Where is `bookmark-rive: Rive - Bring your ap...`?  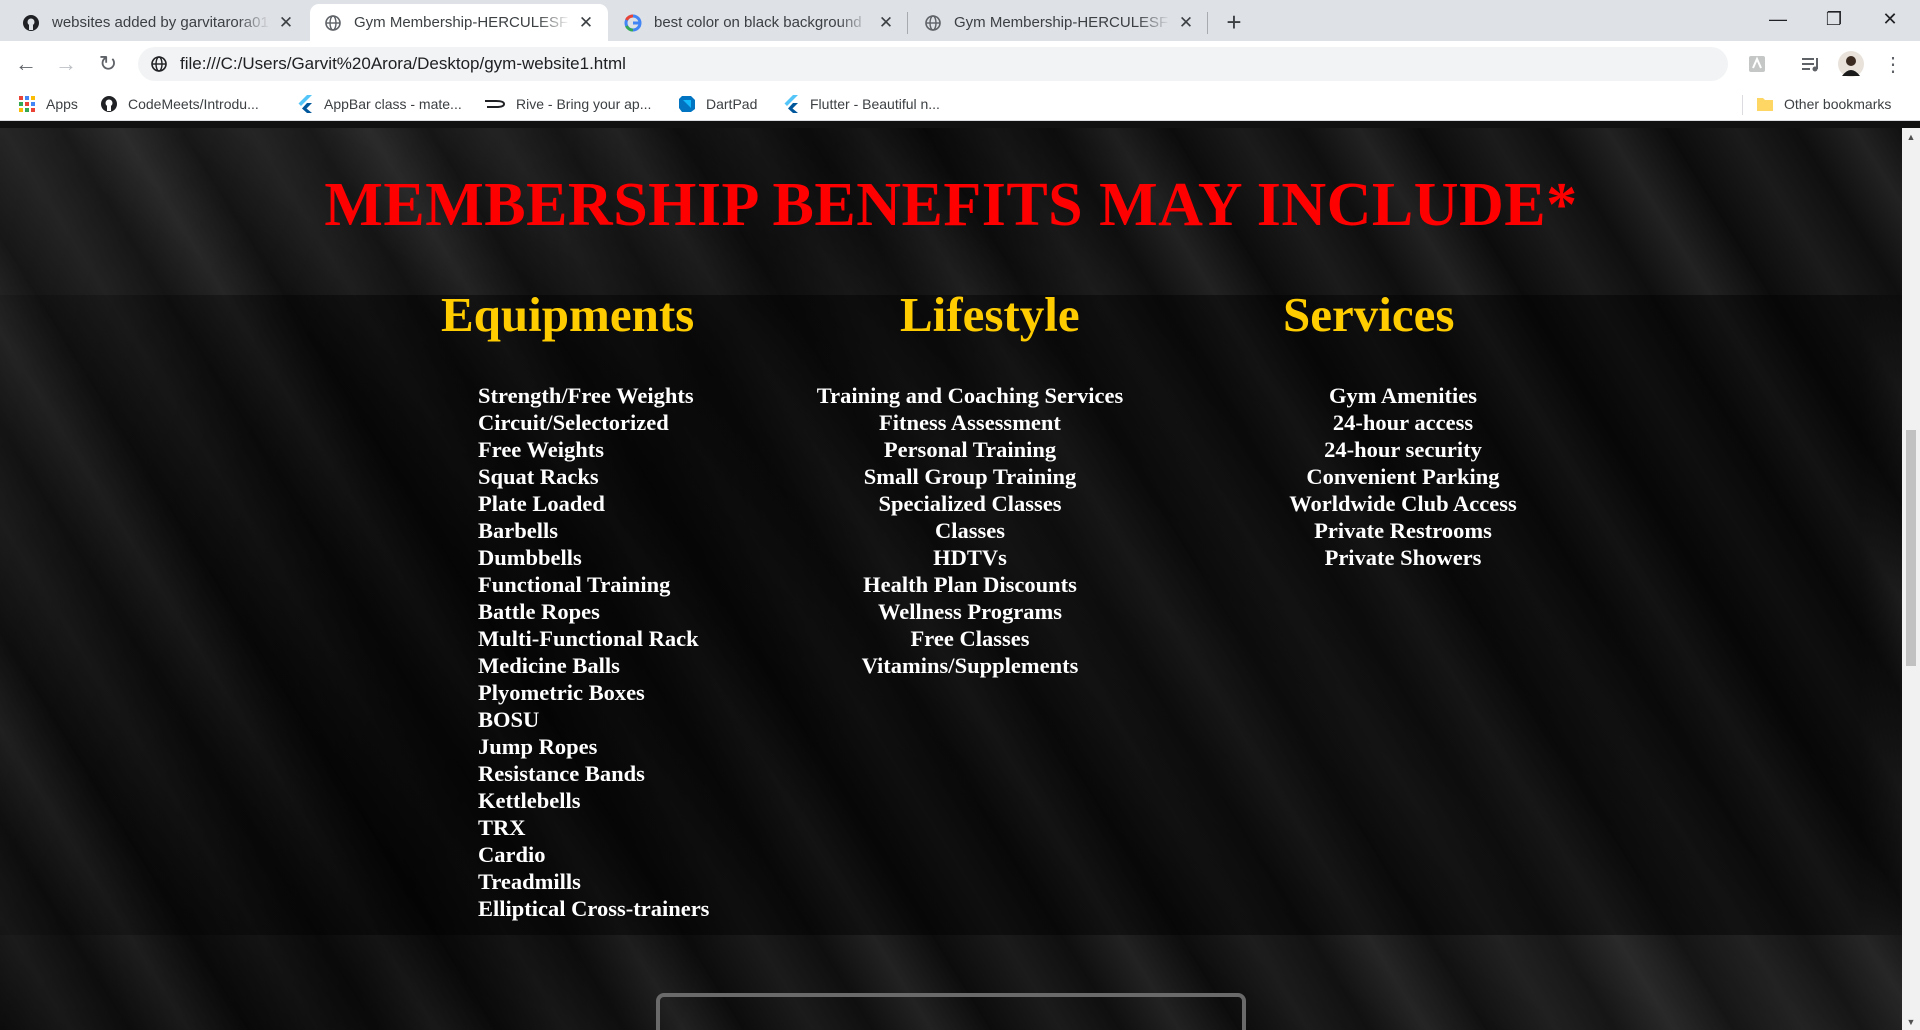
bookmark-rive: Rive - Bring your ap... is located at coordinates (567, 104).